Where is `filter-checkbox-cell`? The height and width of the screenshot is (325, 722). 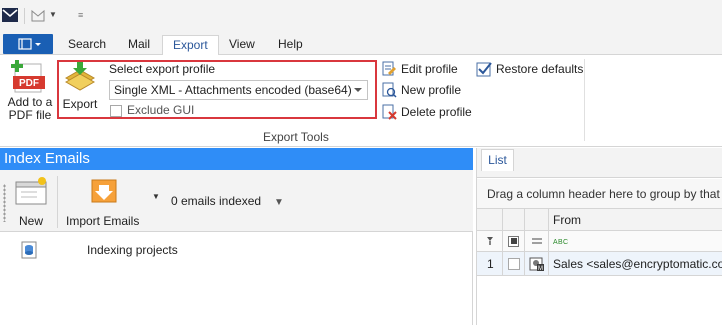 filter-checkbox-cell is located at coordinates (514, 241).